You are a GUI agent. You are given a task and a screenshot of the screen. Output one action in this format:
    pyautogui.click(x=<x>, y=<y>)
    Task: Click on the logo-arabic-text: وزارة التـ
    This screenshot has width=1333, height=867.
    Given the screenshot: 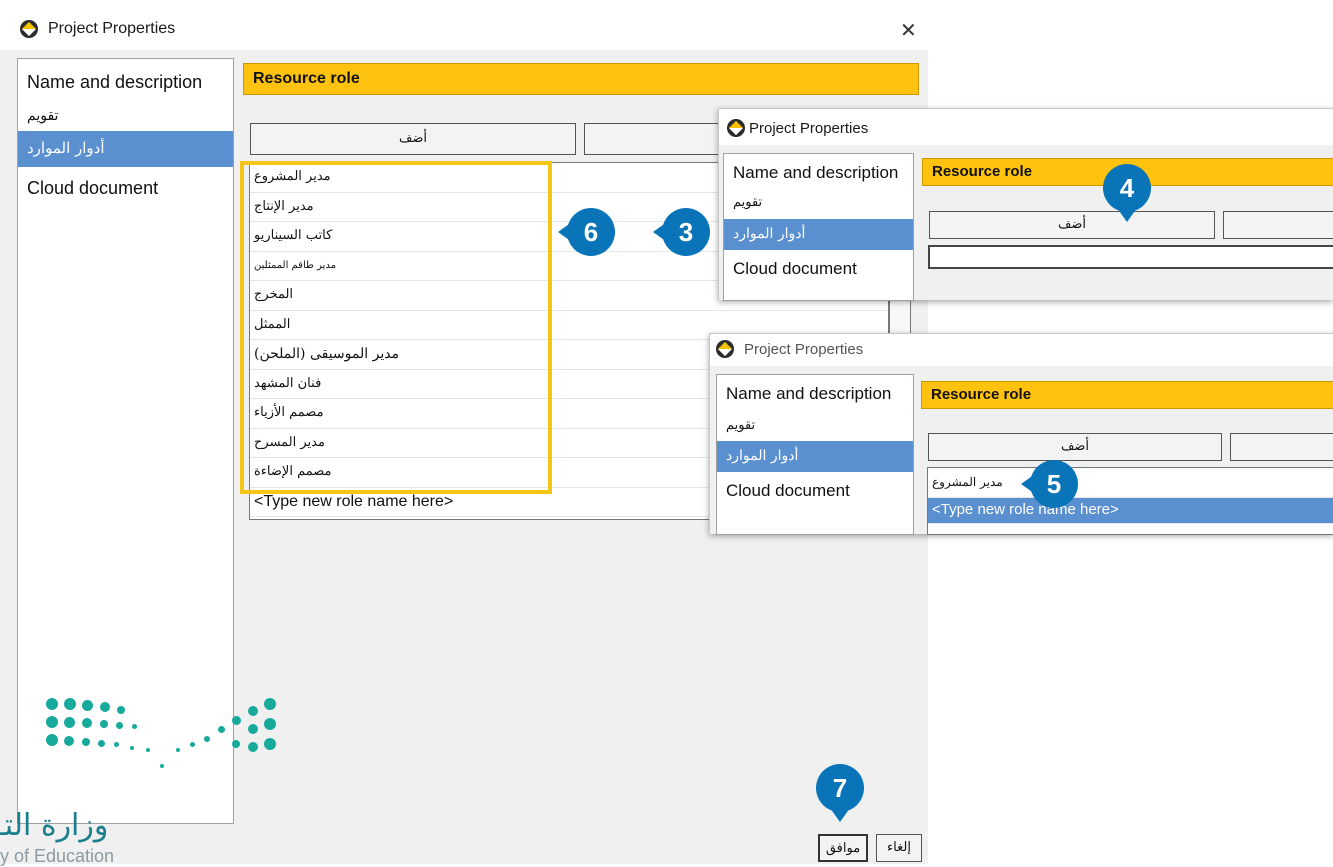 What is the action you would take?
    pyautogui.click(x=54, y=825)
    